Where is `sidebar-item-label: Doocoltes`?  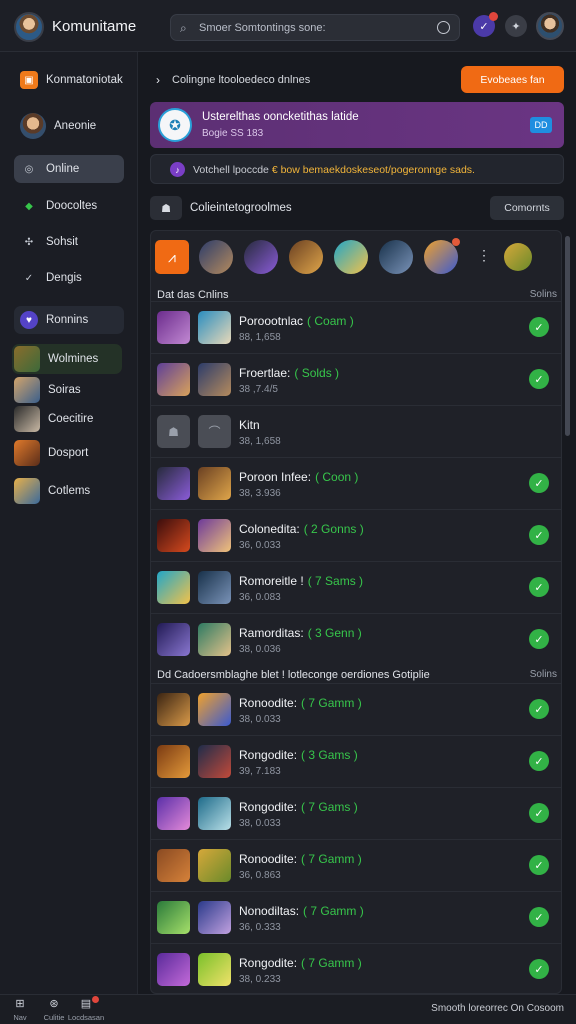 sidebar-item-label: Doocoltes is located at coordinates (72, 206).